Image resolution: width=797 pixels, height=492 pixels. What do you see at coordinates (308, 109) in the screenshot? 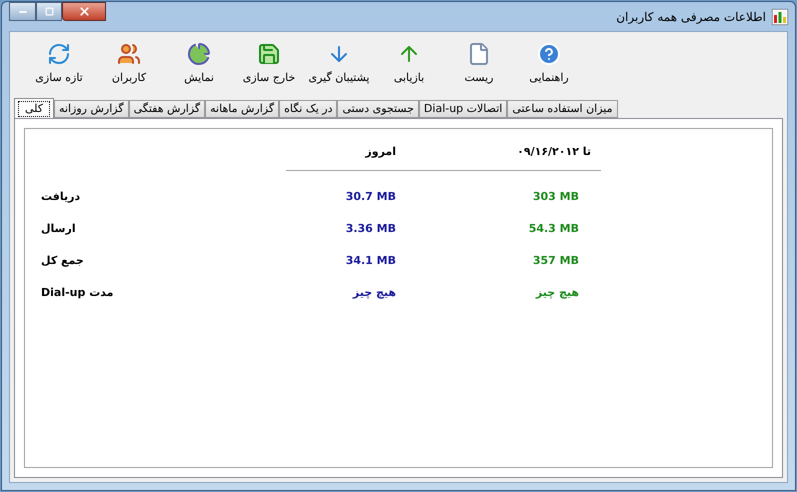
I see `tab: در یک نگاه` at bounding box center [308, 109].